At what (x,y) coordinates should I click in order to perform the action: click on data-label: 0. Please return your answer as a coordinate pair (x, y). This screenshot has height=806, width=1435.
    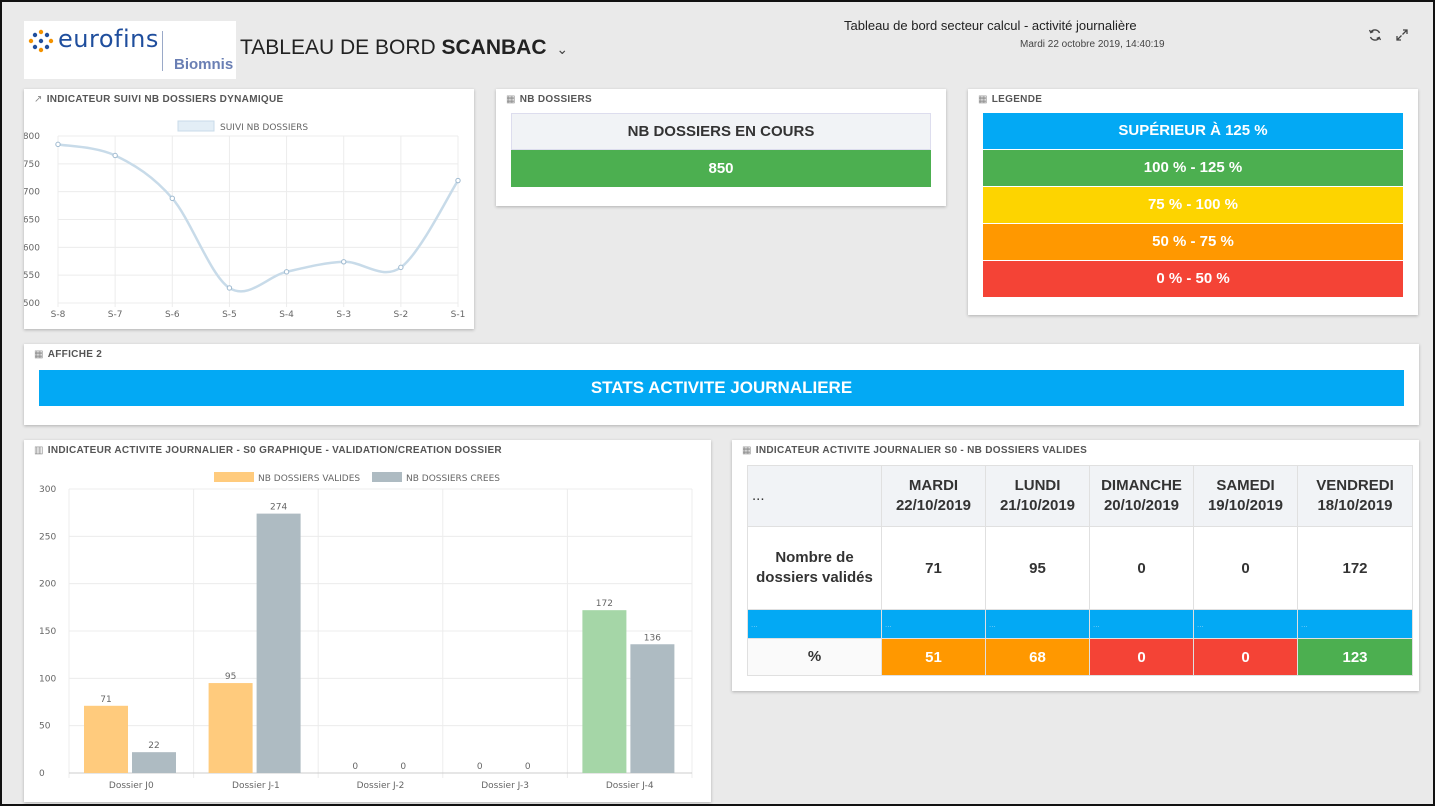
    Looking at the image, I should click on (528, 767).